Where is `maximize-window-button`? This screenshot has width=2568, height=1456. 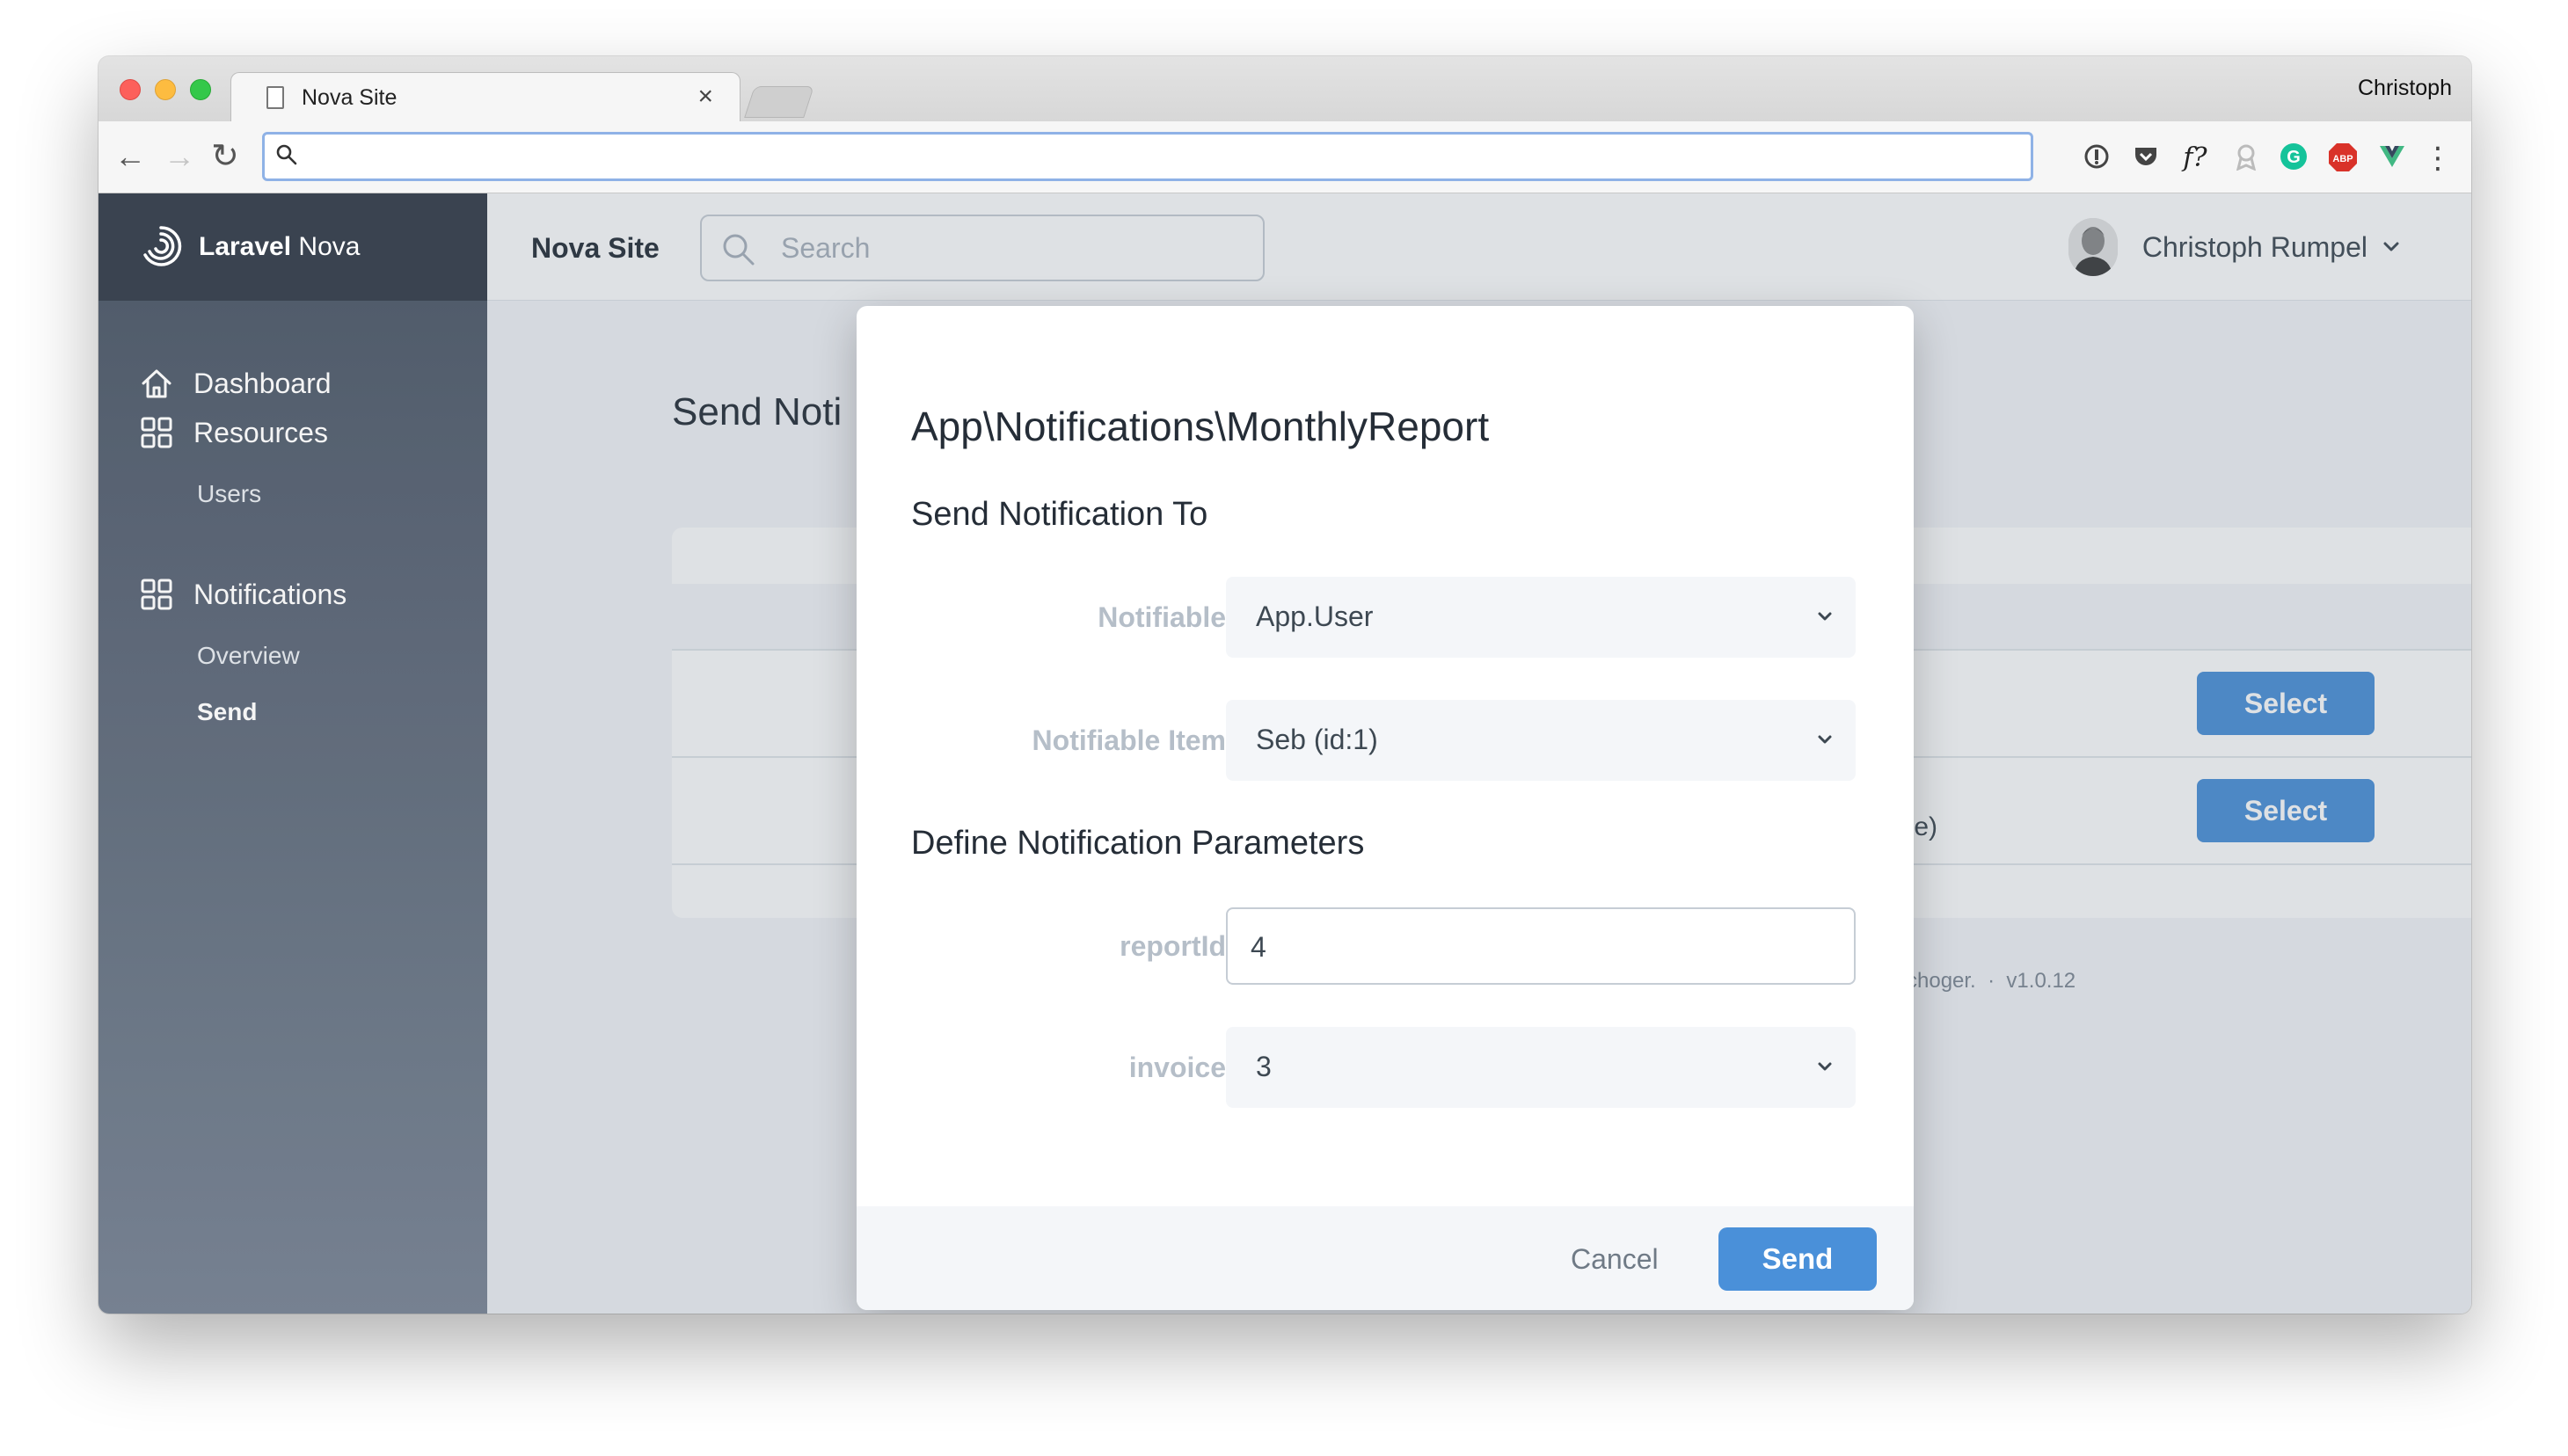
maximize-window-button is located at coordinates (201, 89).